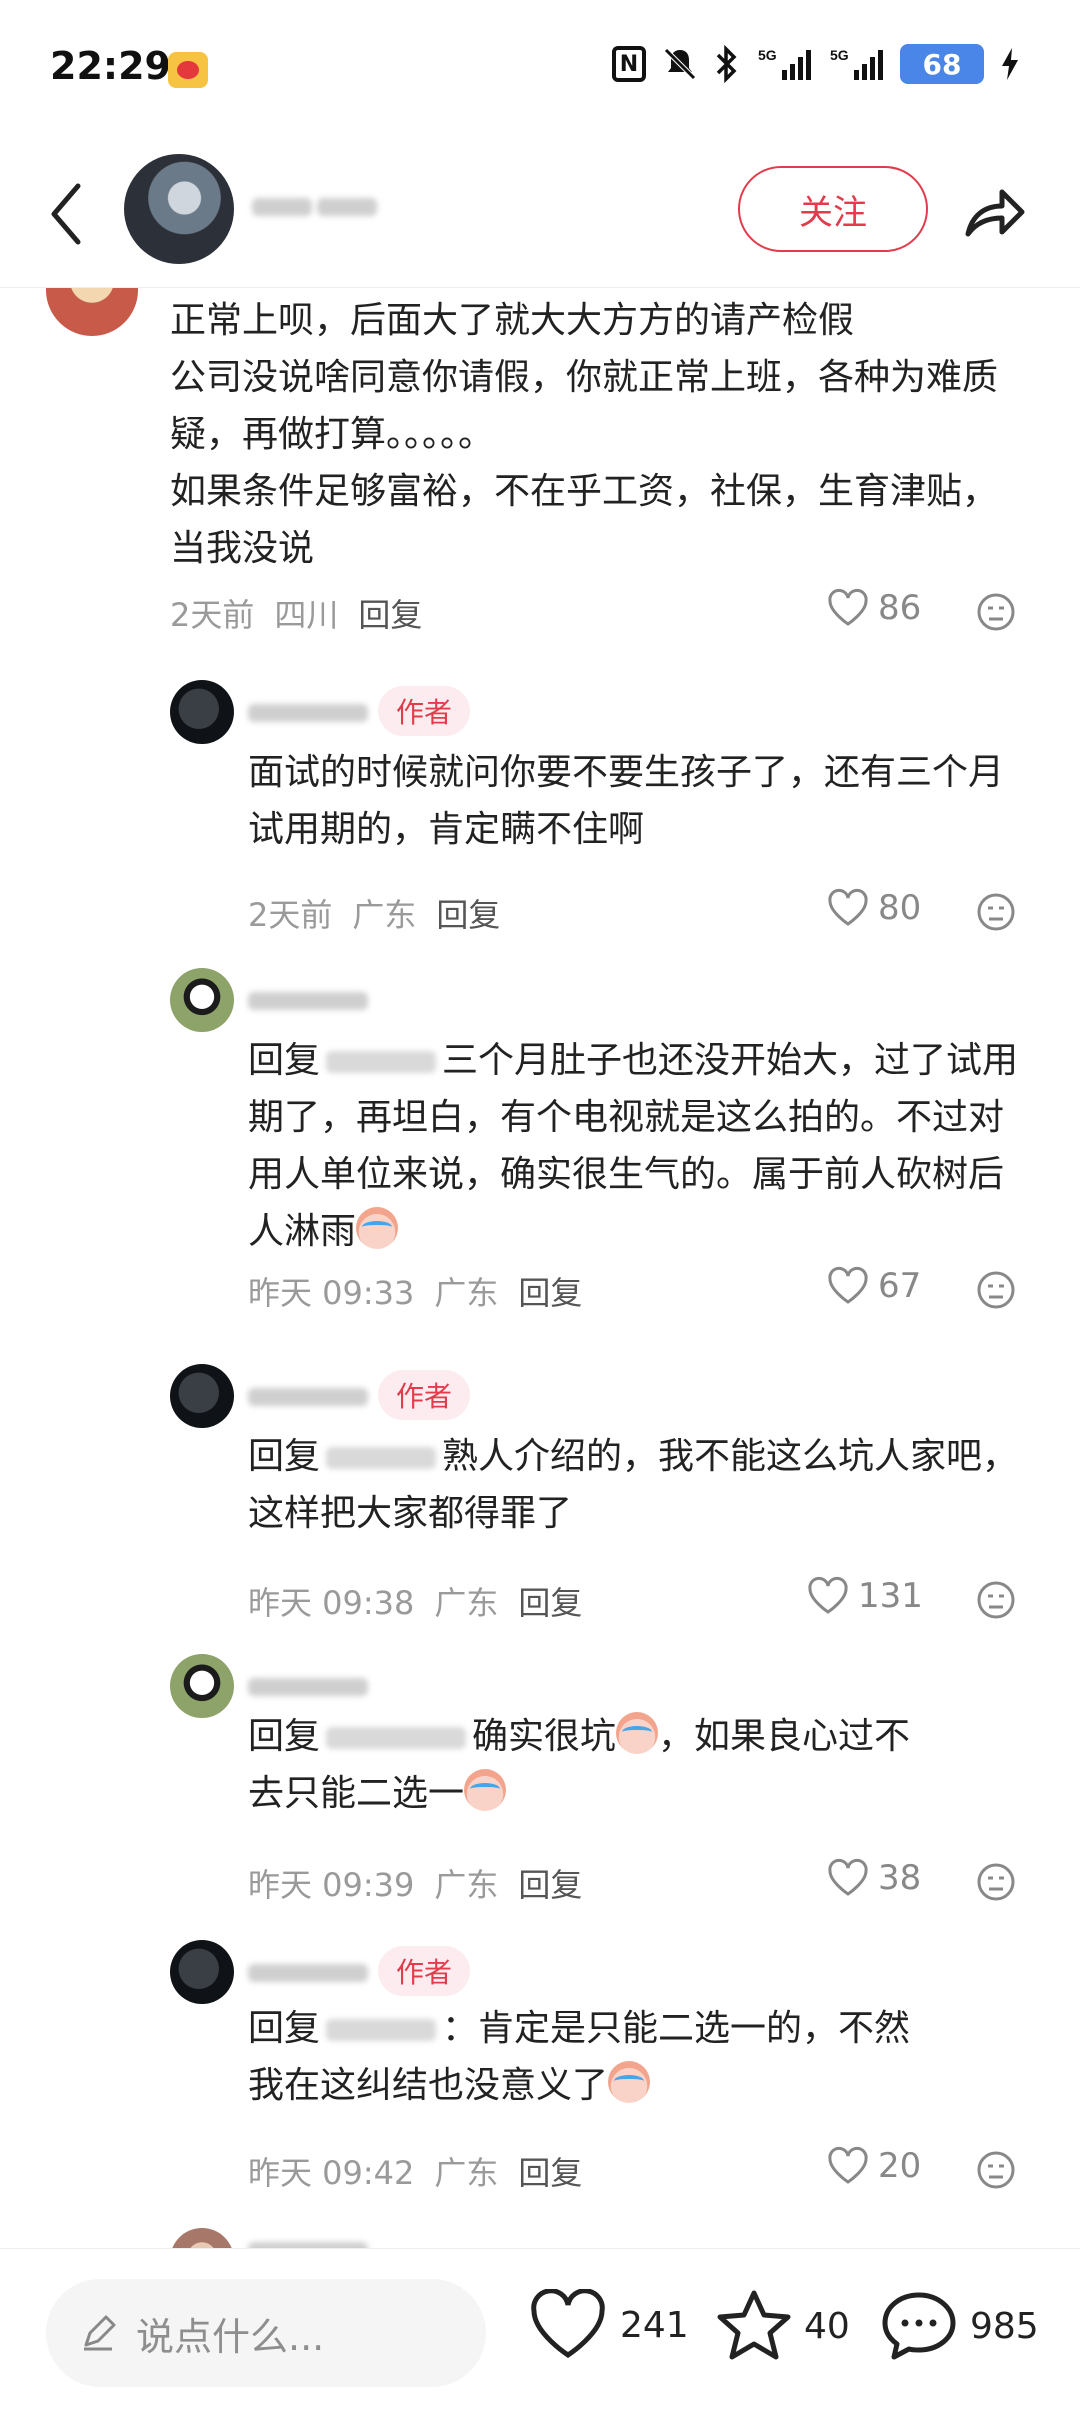 This screenshot has width=1080, height=2412. Describe the element at coordinates (783, 2326) in the screenshot. I see `favorite-post-button: 40` at that location.